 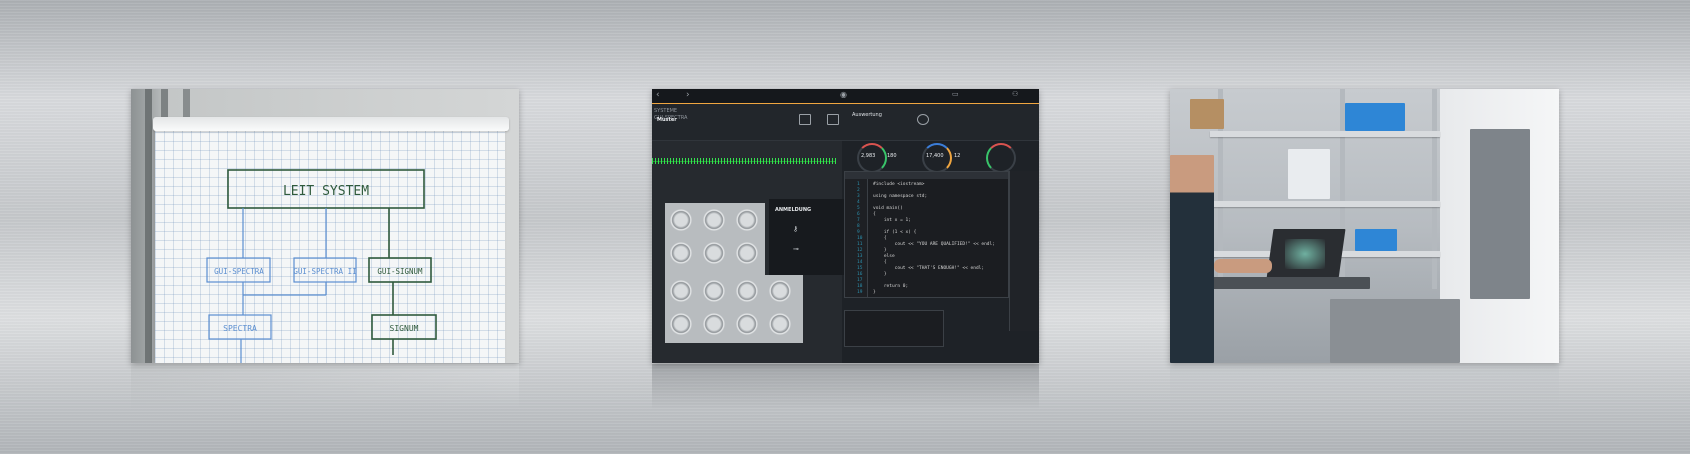 What do you see at coordinates (860, 256) in the screenshot?
I see `line-number: 13` at bounding box center [860, 256].